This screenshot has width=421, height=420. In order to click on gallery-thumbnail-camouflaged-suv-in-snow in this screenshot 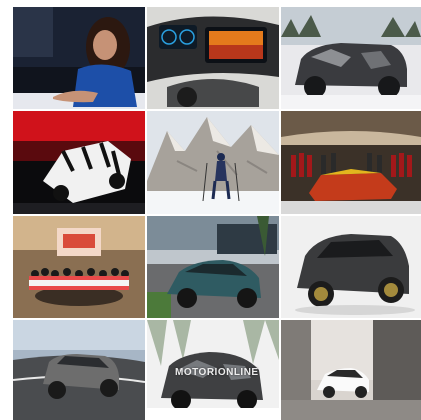, I will do `click(351, 58)`.